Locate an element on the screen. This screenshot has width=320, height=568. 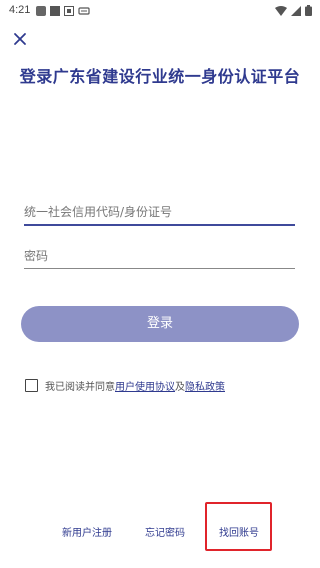
login-button: 登录 is located at coordinates (160, 324).